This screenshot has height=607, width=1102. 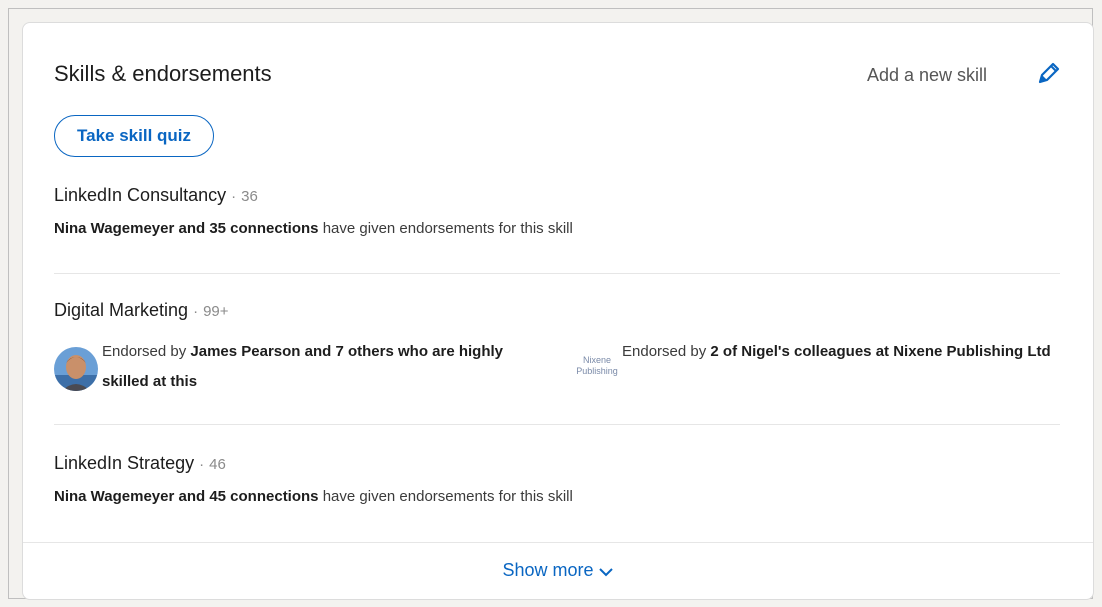 What do you see at coordinates (163, 73) in the screenshot?
I see `card-title: Skills & endorsements` at bounding box center [163, 73].